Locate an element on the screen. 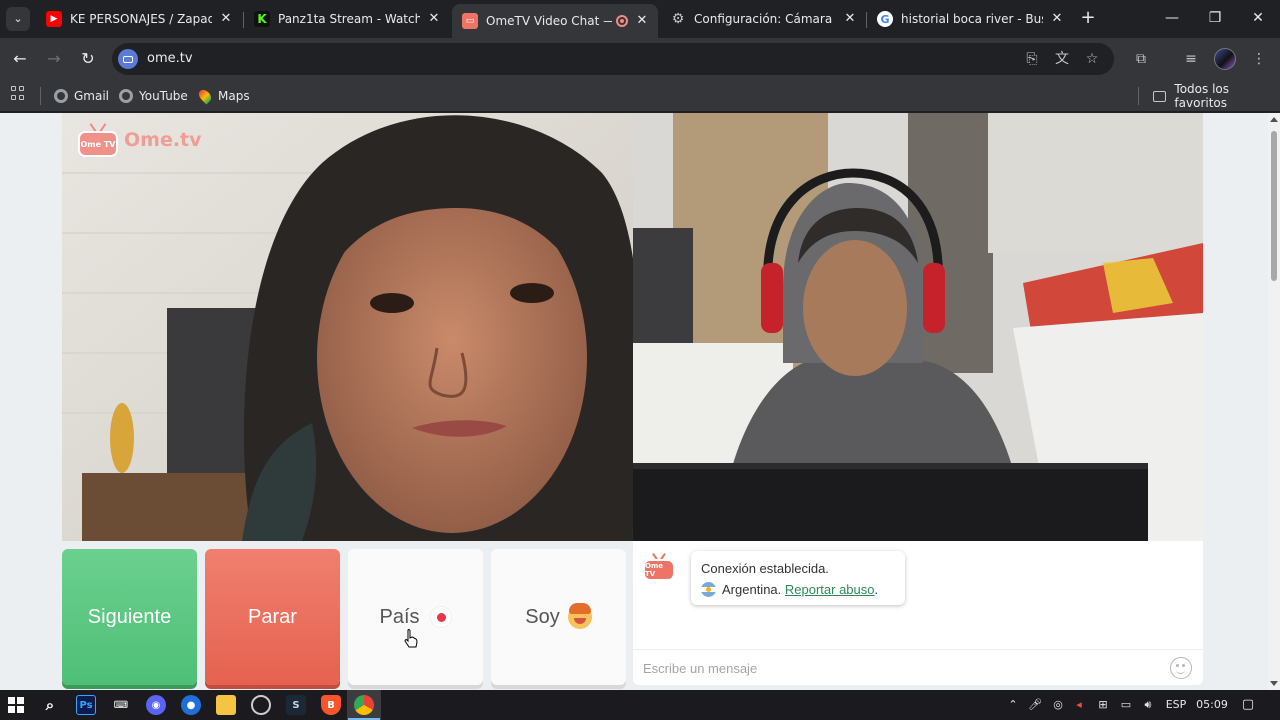  argentina-flag-icon is located at coordinates (708, 589).